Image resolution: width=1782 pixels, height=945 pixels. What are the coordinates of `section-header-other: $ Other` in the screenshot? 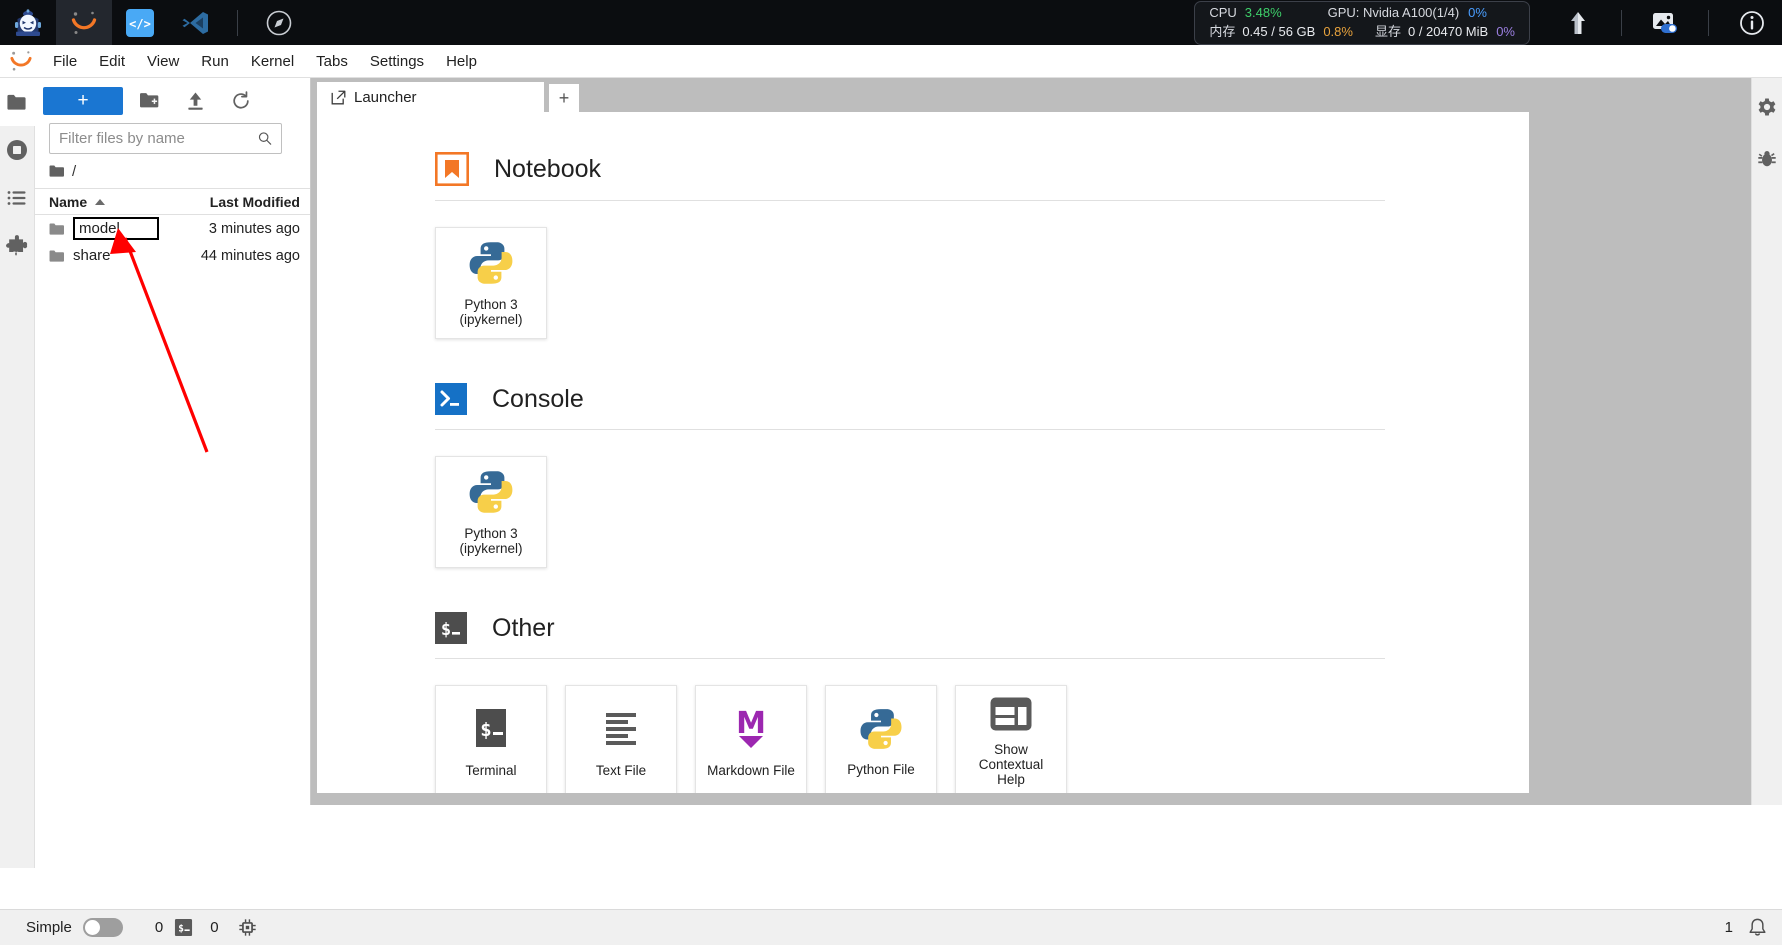 It's located at (982, 628).